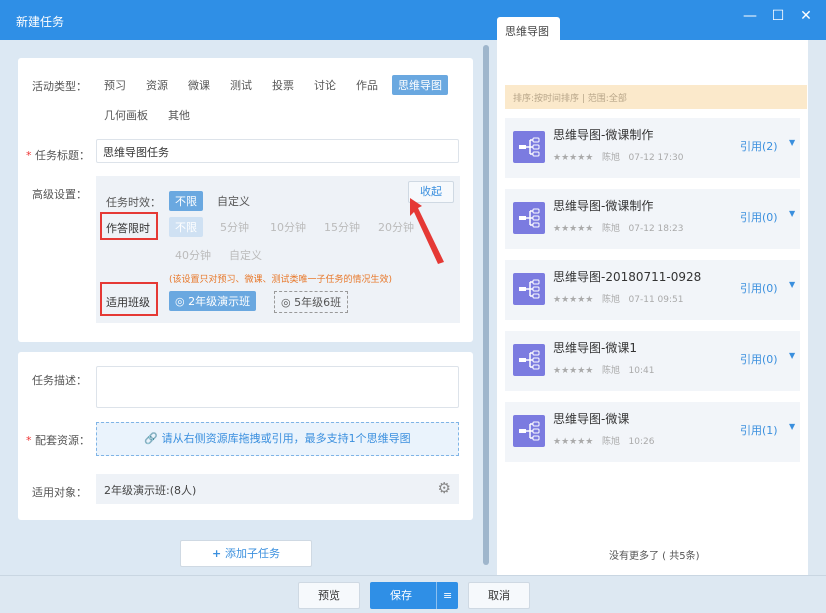 The image size is (826, 613). I want to click on activity-type-option: 预习, so click(115, 85).